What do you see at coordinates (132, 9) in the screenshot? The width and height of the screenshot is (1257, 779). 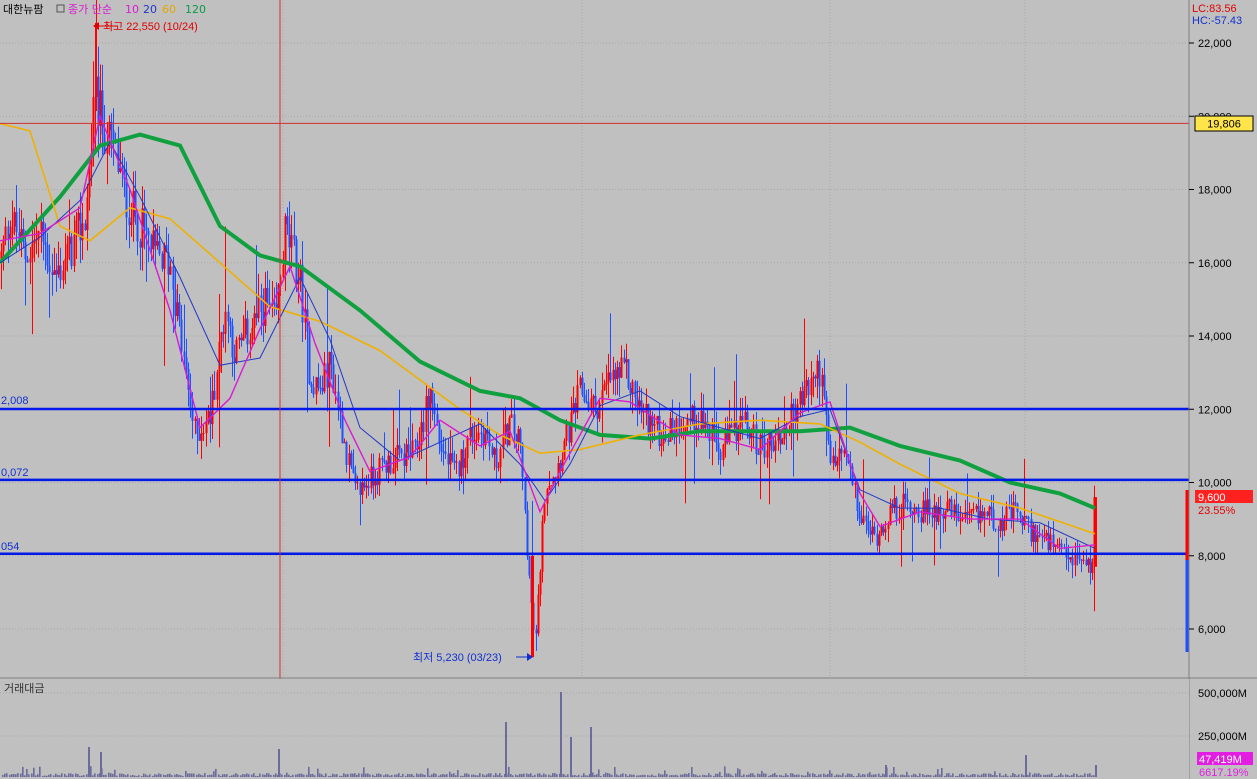 I see `ma-period-10: 10` at bounding box center [132, 9].